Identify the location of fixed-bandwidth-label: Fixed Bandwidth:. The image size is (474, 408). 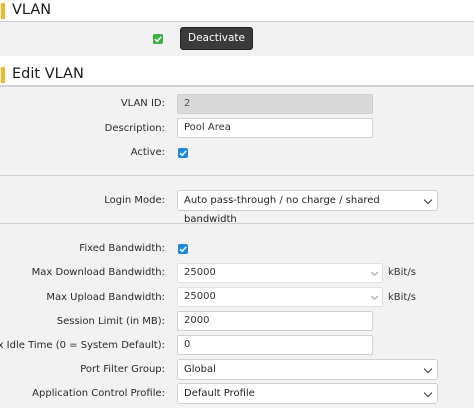
(122, 248).